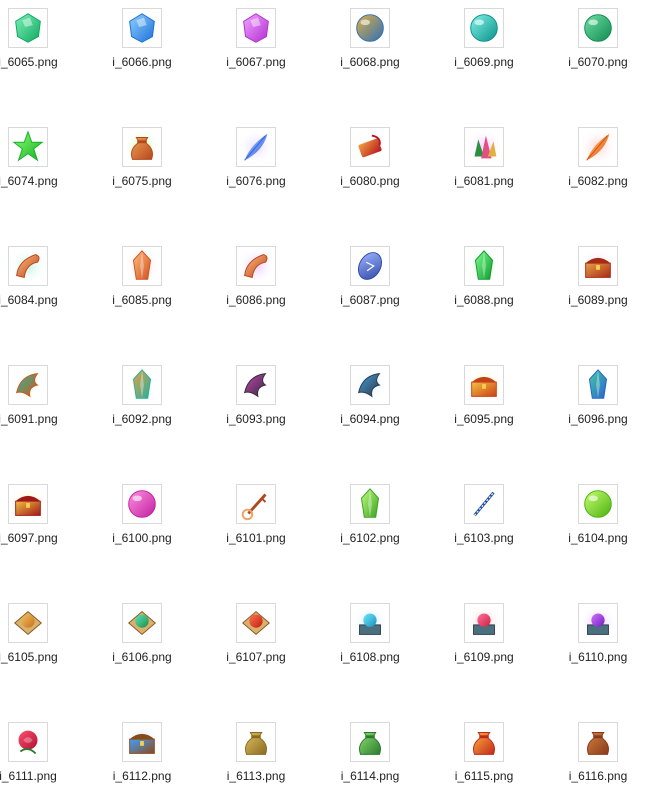 The image size is (654, 802). What do you see at coordinates (598, 48) in the screenshot?
I see `file-item: i_6070.png` at bounding box center [598, 48].